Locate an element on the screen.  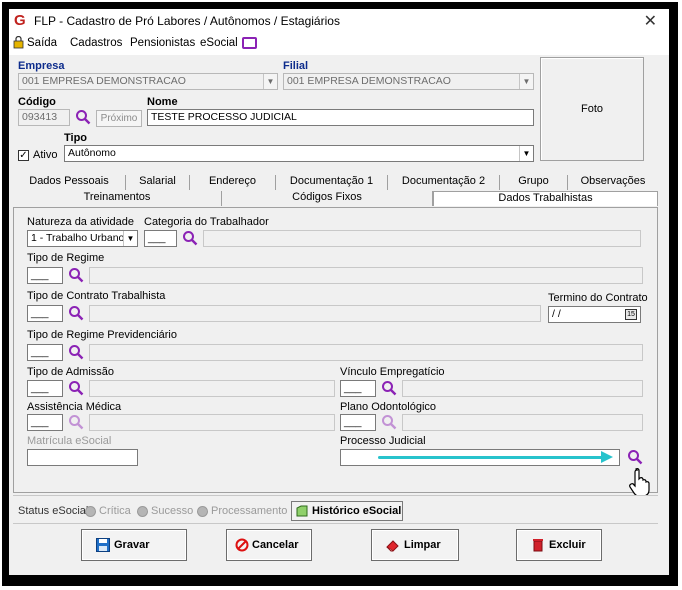
regime-prev-label: Tipo de Regime Previdenciário is located at coordinates (102, 335).